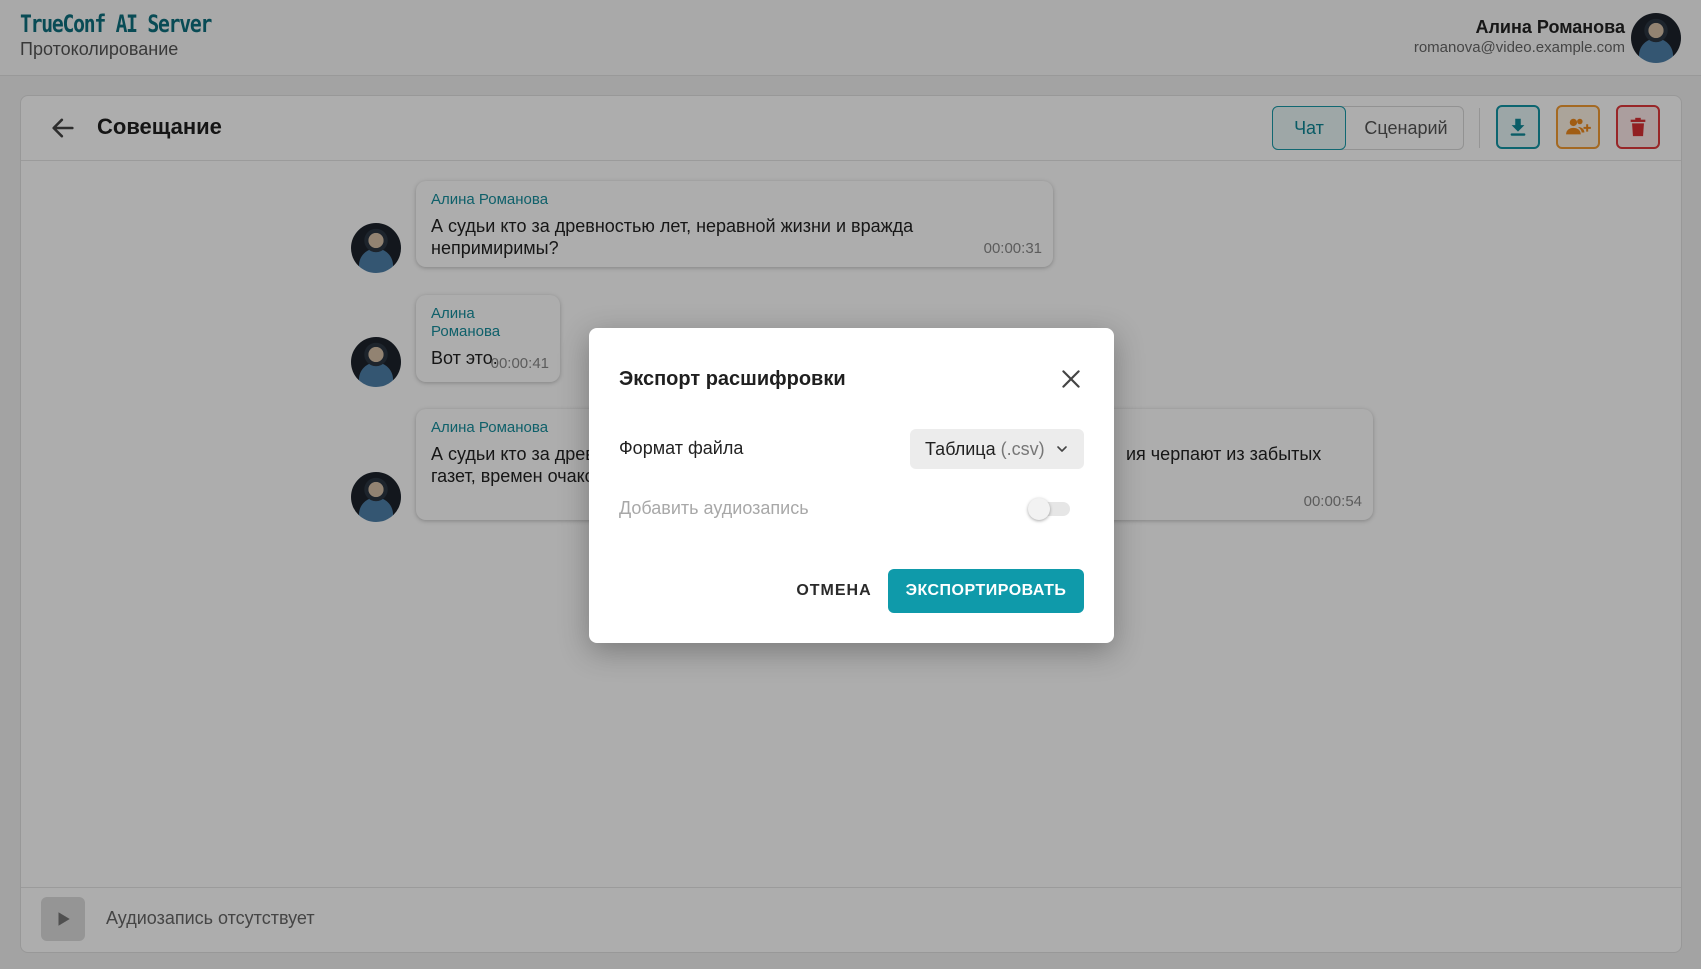  I want to click on format-select: Таблица (.csv), so click(997, 449).